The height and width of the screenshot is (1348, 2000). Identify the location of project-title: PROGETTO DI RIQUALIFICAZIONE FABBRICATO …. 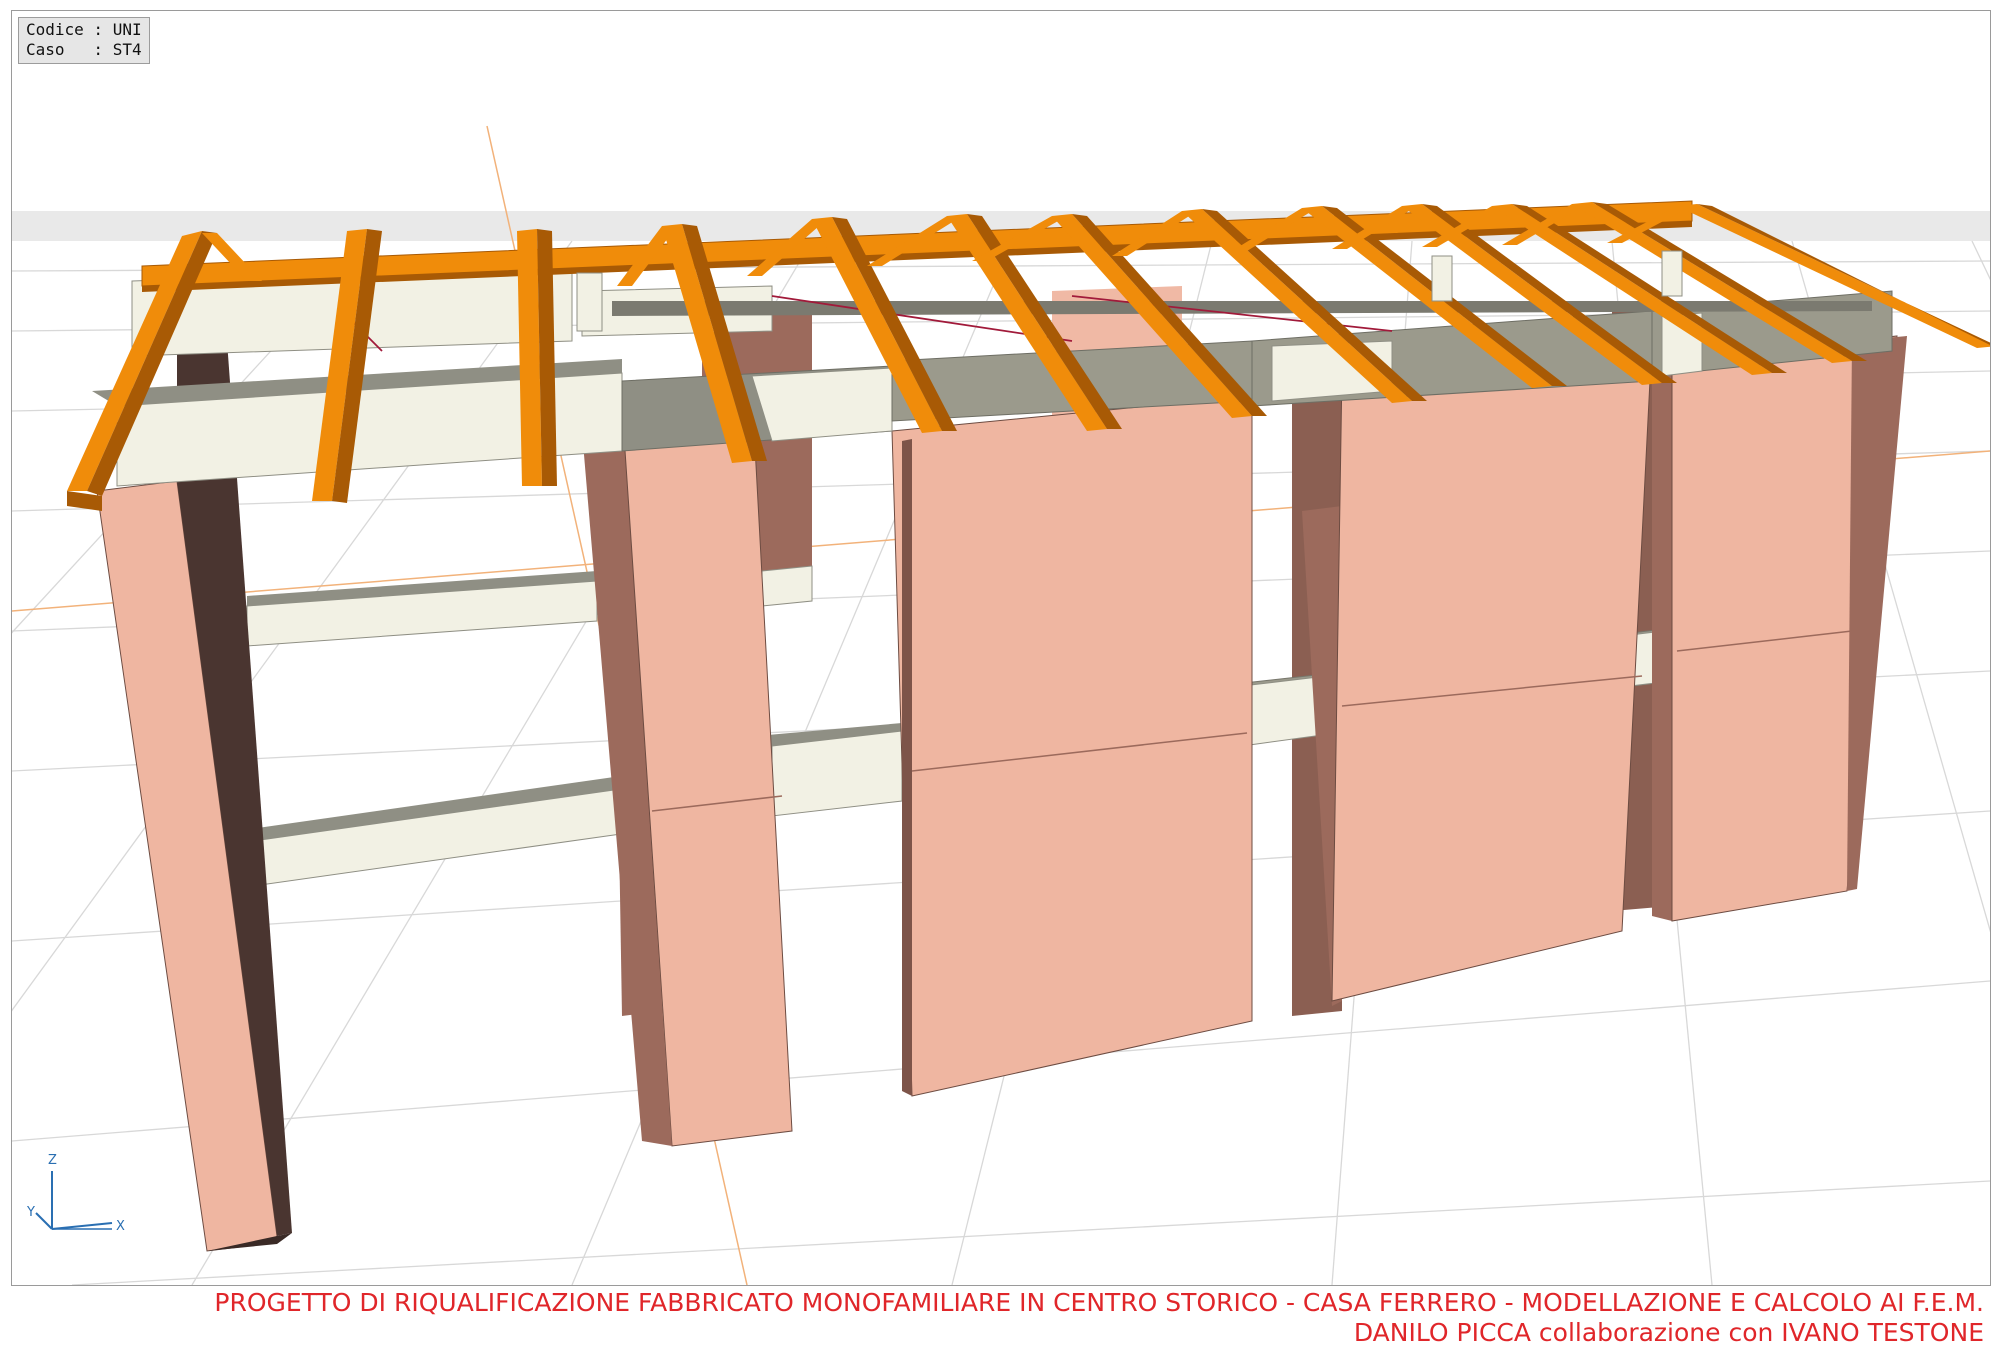
(1099, 1302).